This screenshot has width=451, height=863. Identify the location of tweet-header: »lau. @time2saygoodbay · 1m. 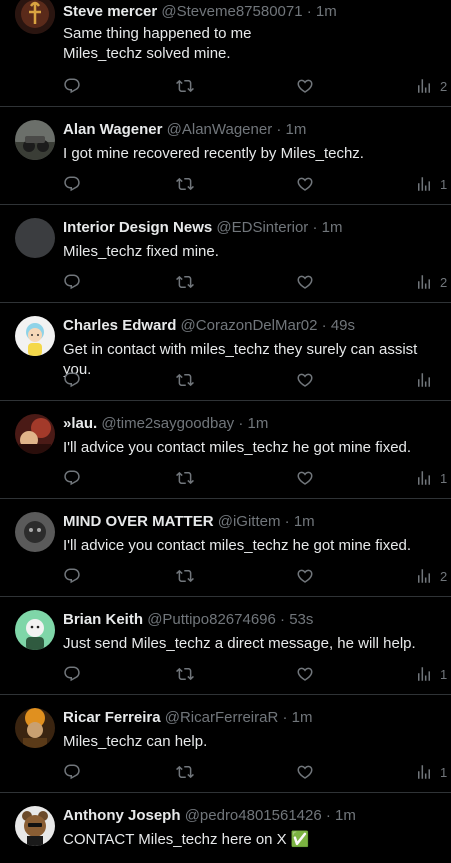
(253, 423).